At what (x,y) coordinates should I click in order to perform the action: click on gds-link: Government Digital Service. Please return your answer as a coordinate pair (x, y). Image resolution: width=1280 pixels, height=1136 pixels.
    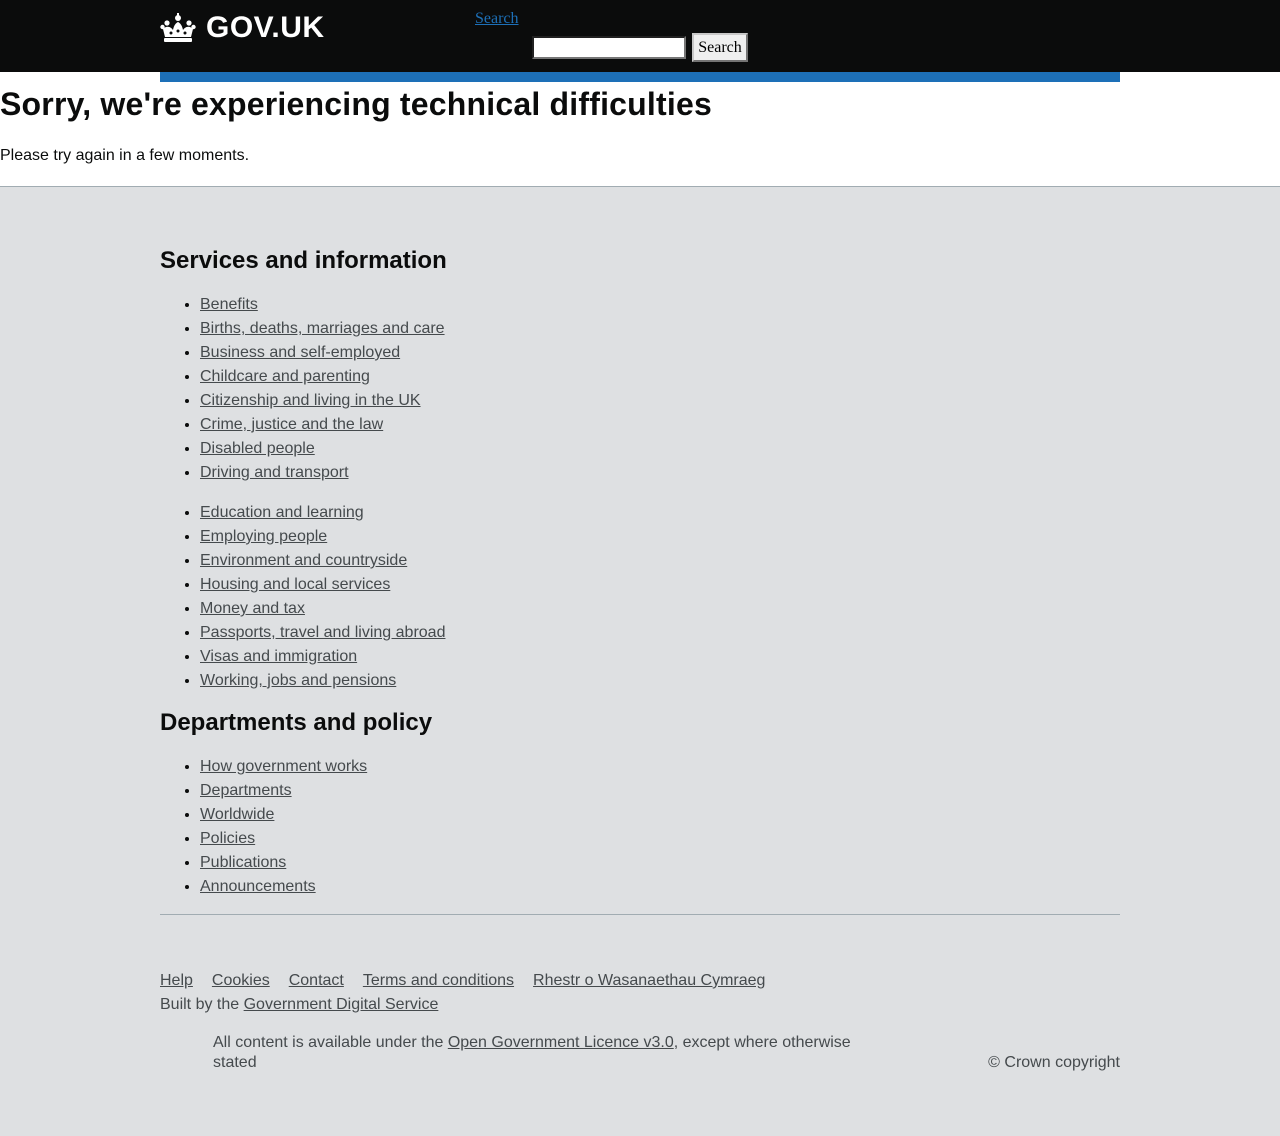
    Looking at the image, I should click on (341, 1004).